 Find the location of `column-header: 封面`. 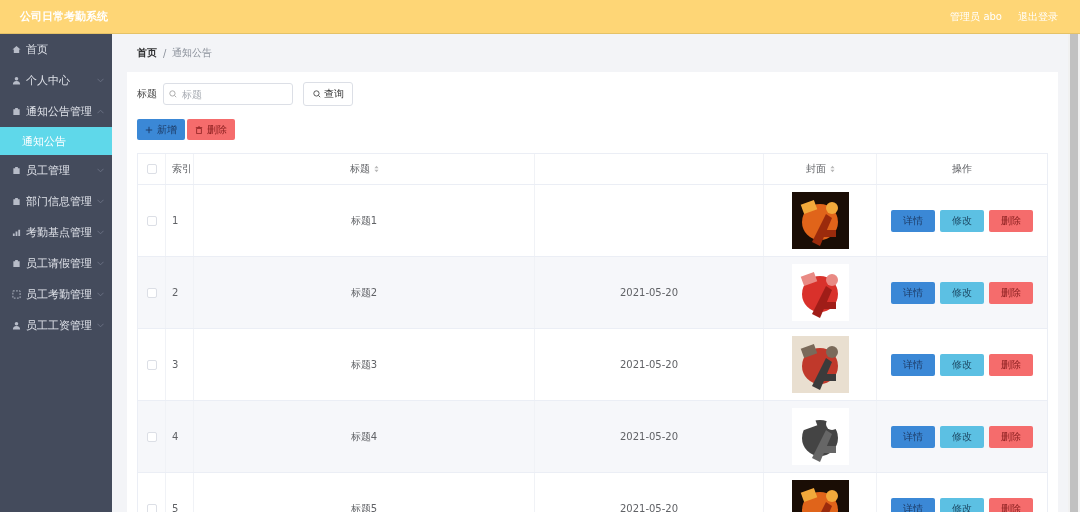

column-header: 封面 is located at coordinates (820, 169).